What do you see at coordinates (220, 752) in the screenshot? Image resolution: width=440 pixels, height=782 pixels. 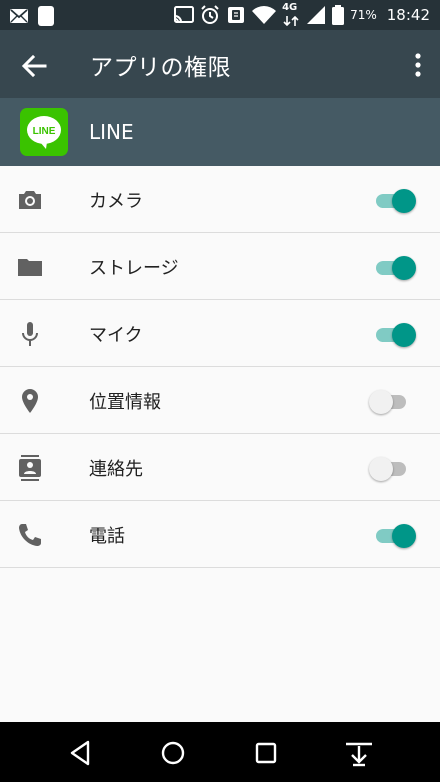 I see `navigation-bar` at bounding box center [220, 752].